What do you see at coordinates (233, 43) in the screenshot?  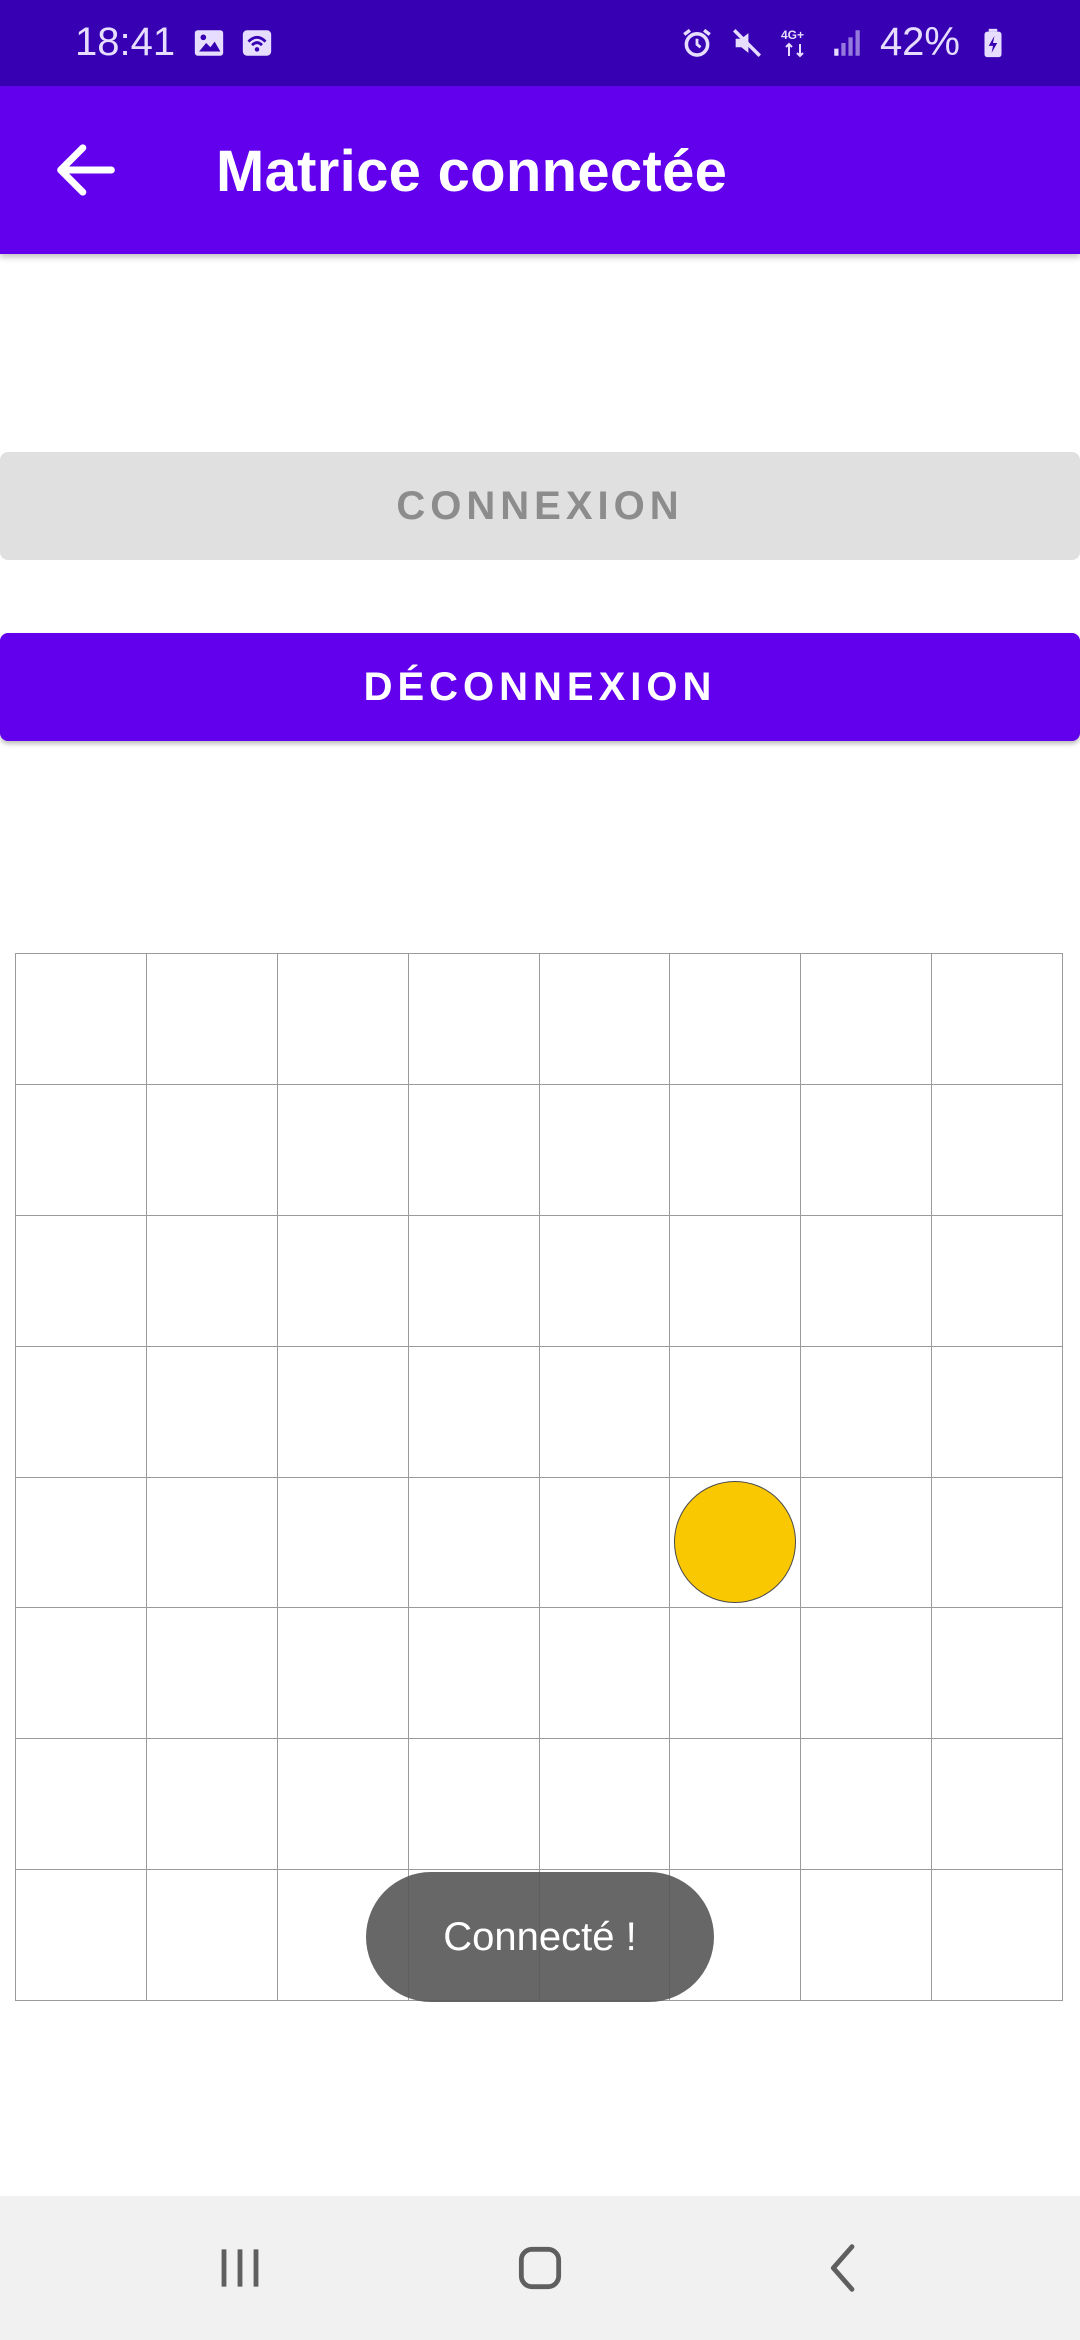 I see `status-left-icons` at bounding box center [233, 43].